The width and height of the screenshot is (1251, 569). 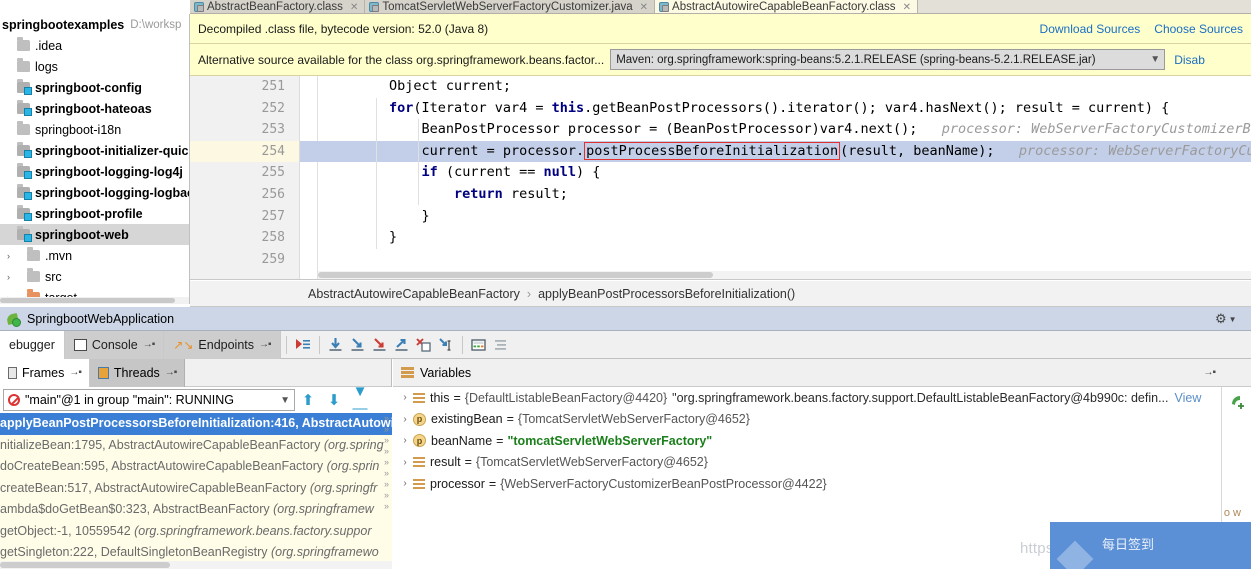 I want to click on line-number: 256, so click(x=244, y=195).